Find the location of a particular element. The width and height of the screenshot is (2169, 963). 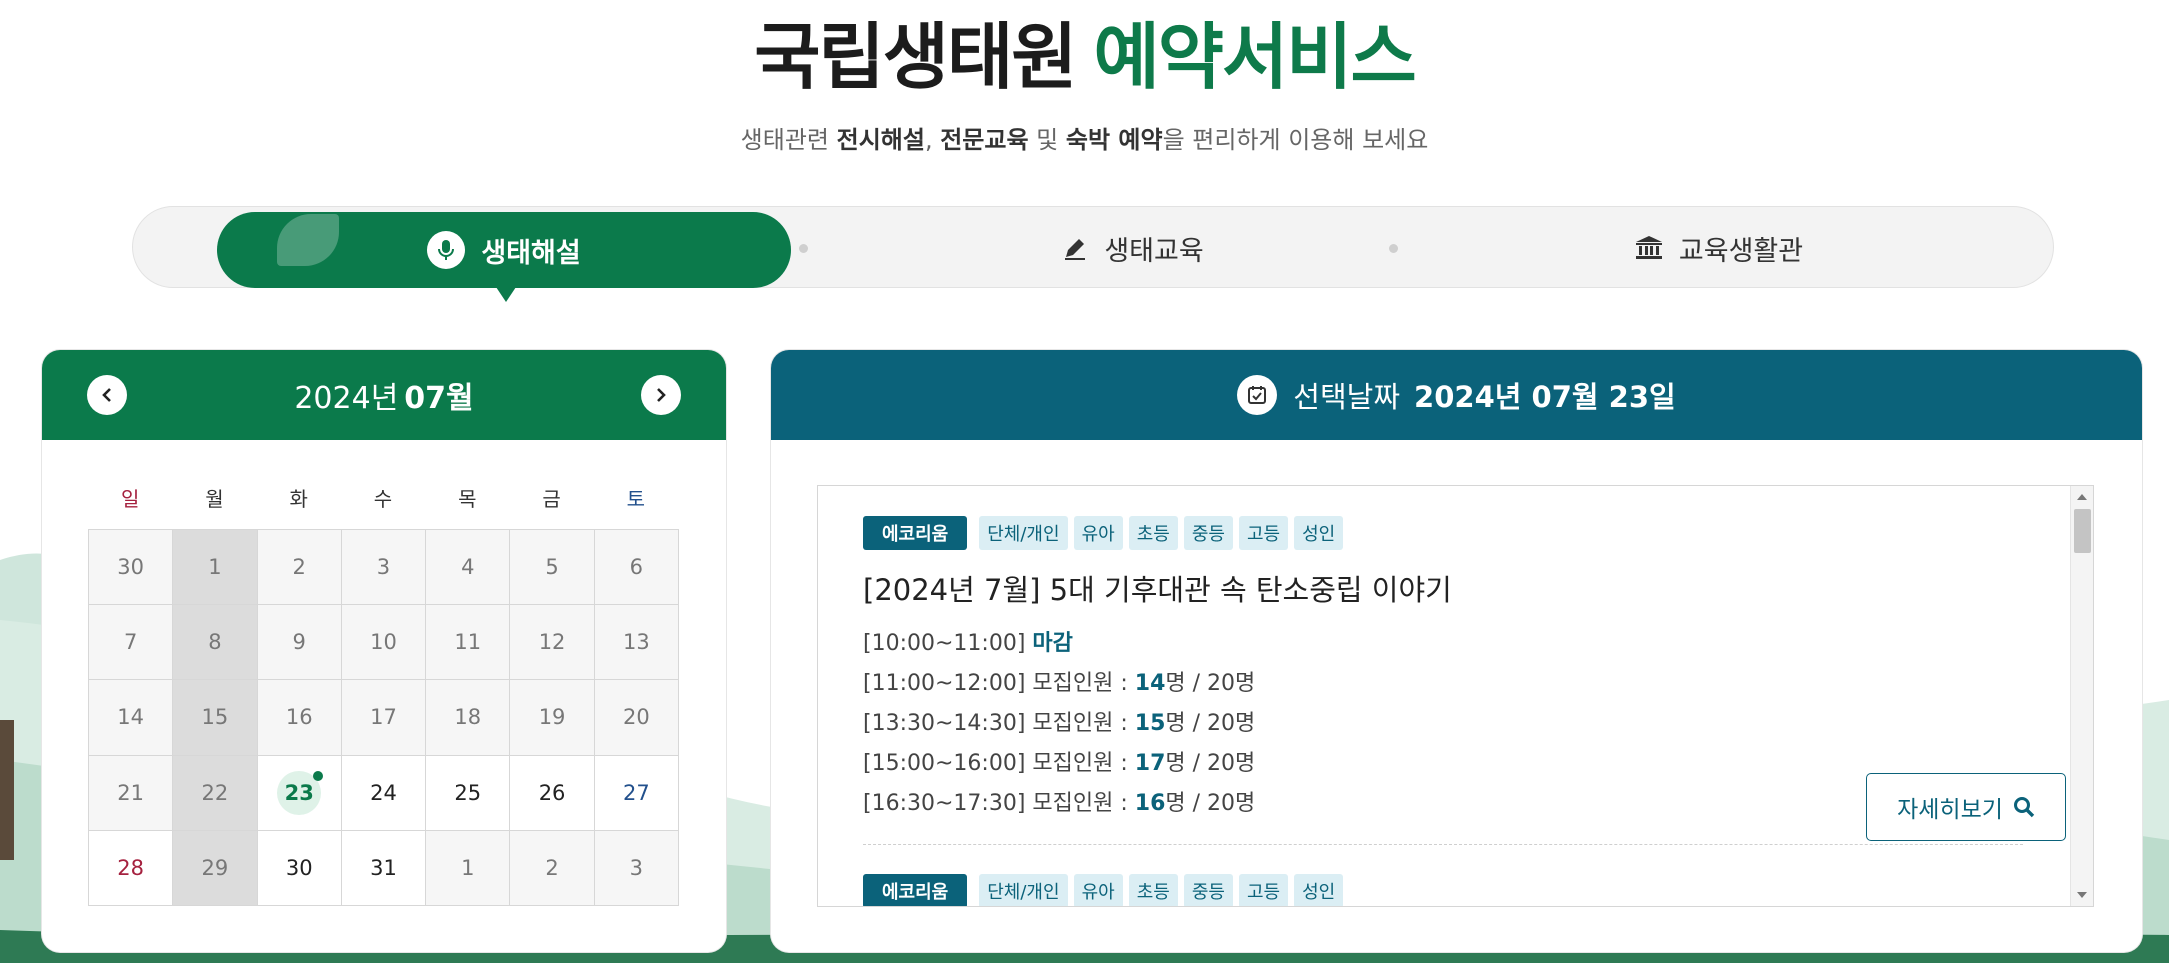

calendar-day-number: 2 is located at coordinates (552, 867).